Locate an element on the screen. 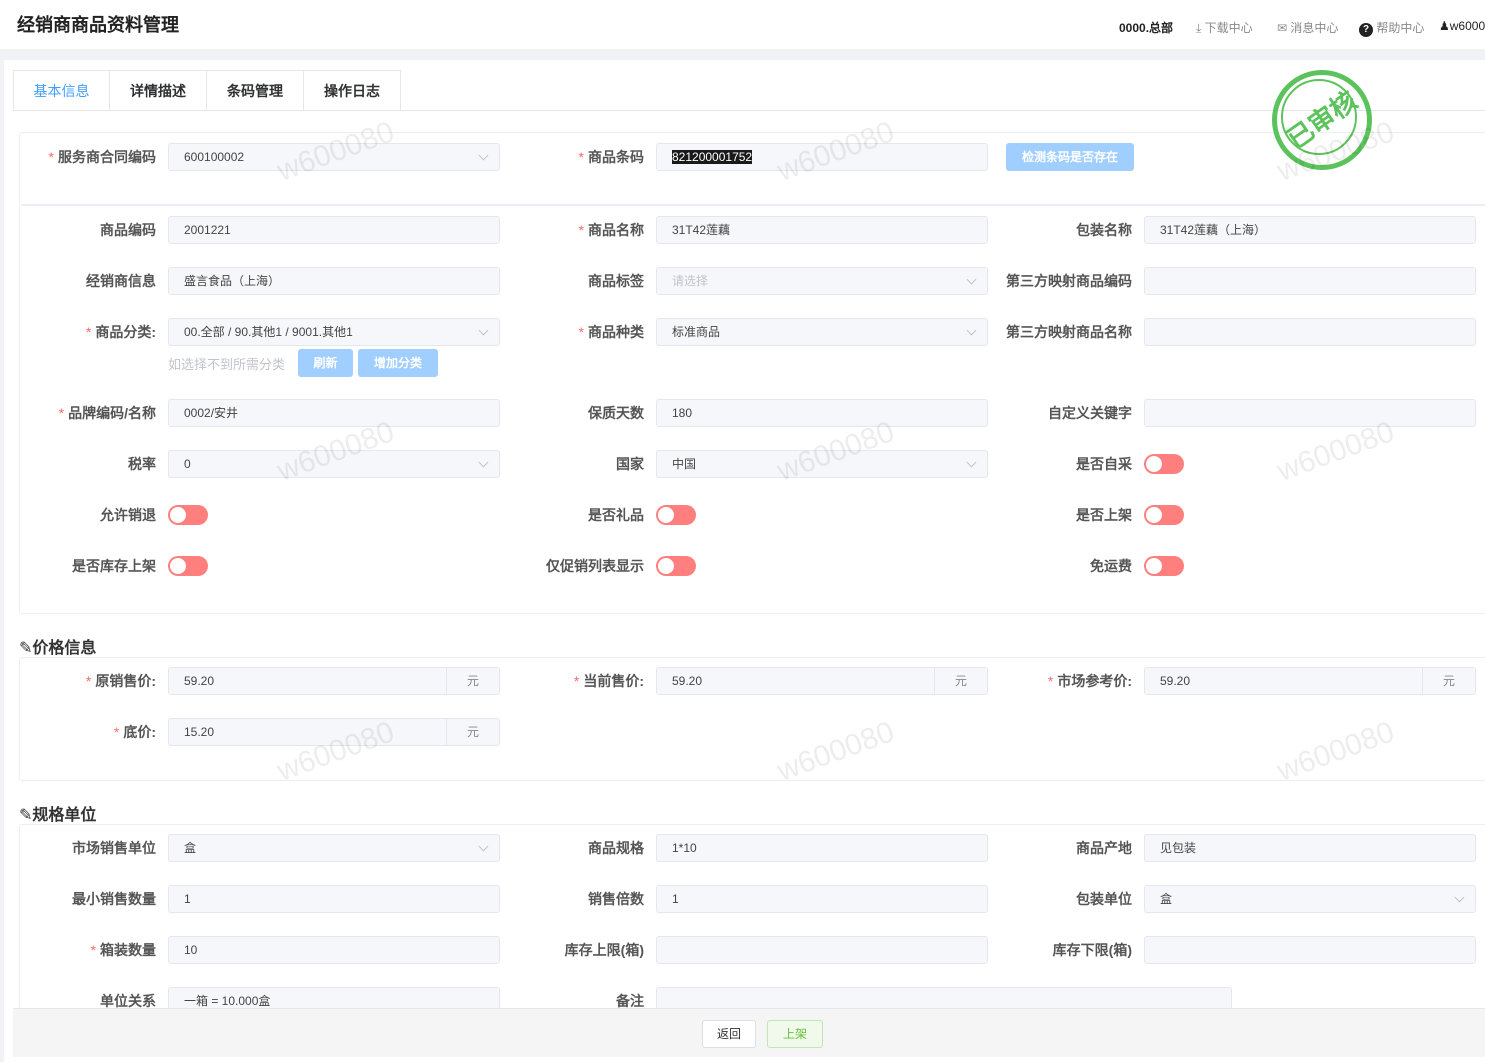  field-label: * 当前售价: is located at coordinates (569, 681).